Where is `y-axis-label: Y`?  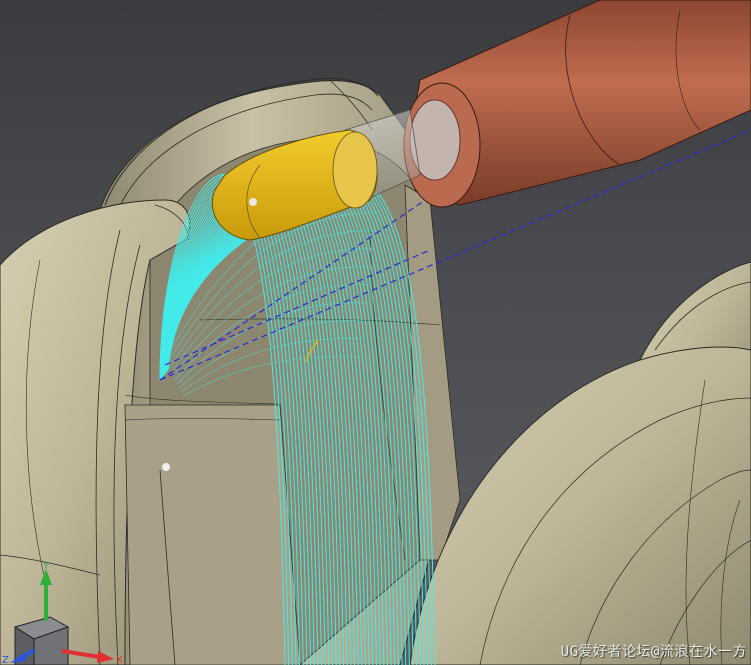
y-axis-label: Y is located at coordinates (46, 566).